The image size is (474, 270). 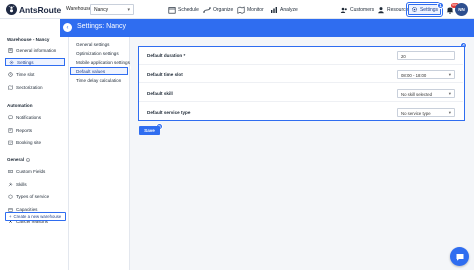 I want to click on nav-analyze: Analyze, so click(x=284, y=10).